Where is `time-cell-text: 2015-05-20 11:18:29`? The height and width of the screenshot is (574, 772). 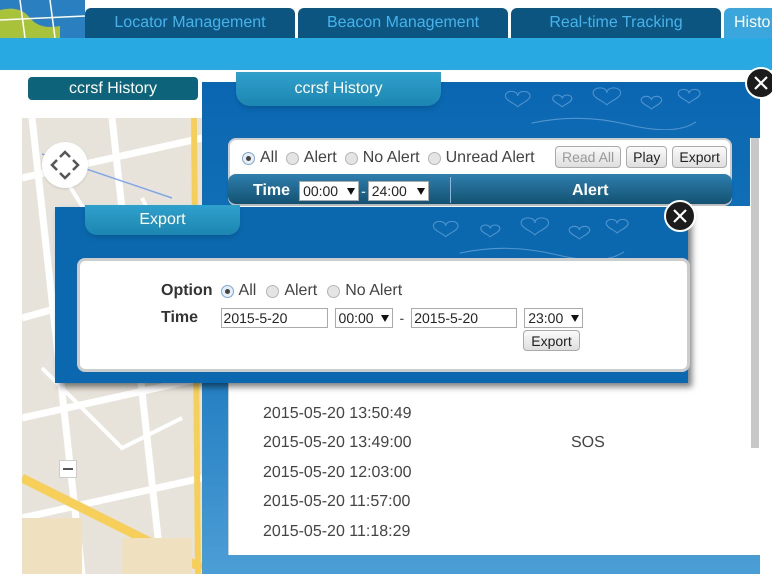 time-cell-text: 2015-05-20 11:18:29 is located at coordinates (337, 532).